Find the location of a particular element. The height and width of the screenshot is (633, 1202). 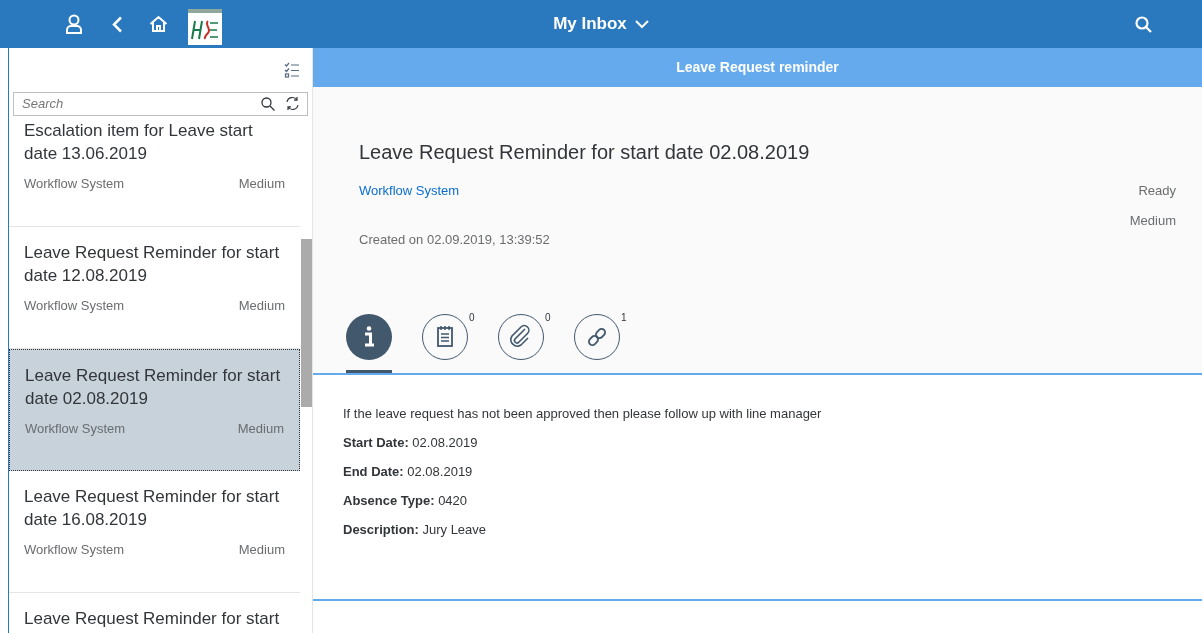

tab is located at coordinates (369, 343).